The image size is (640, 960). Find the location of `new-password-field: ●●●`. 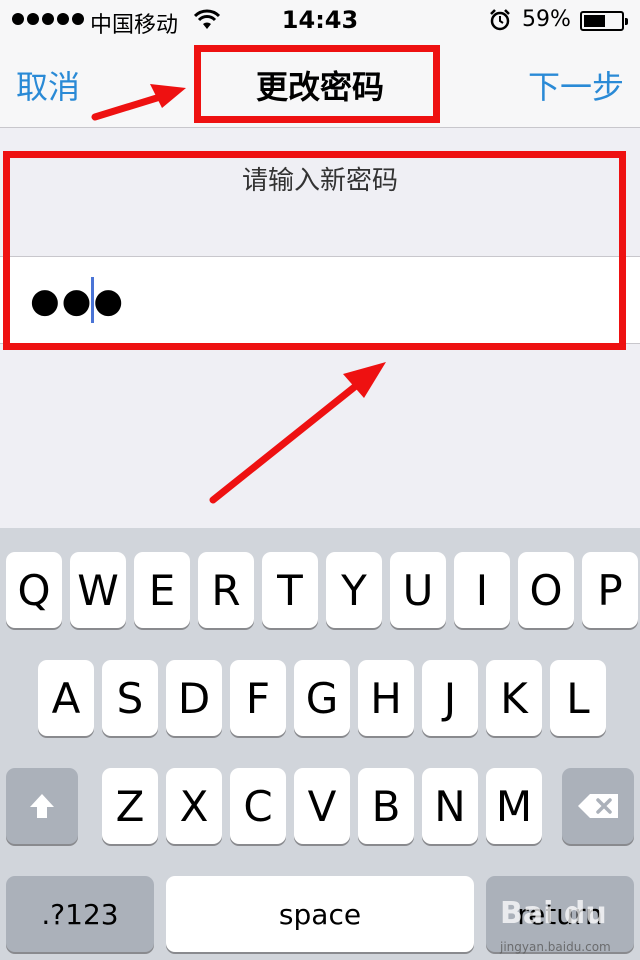

new-password-field: ●●● is located at coordinates (320, 300).